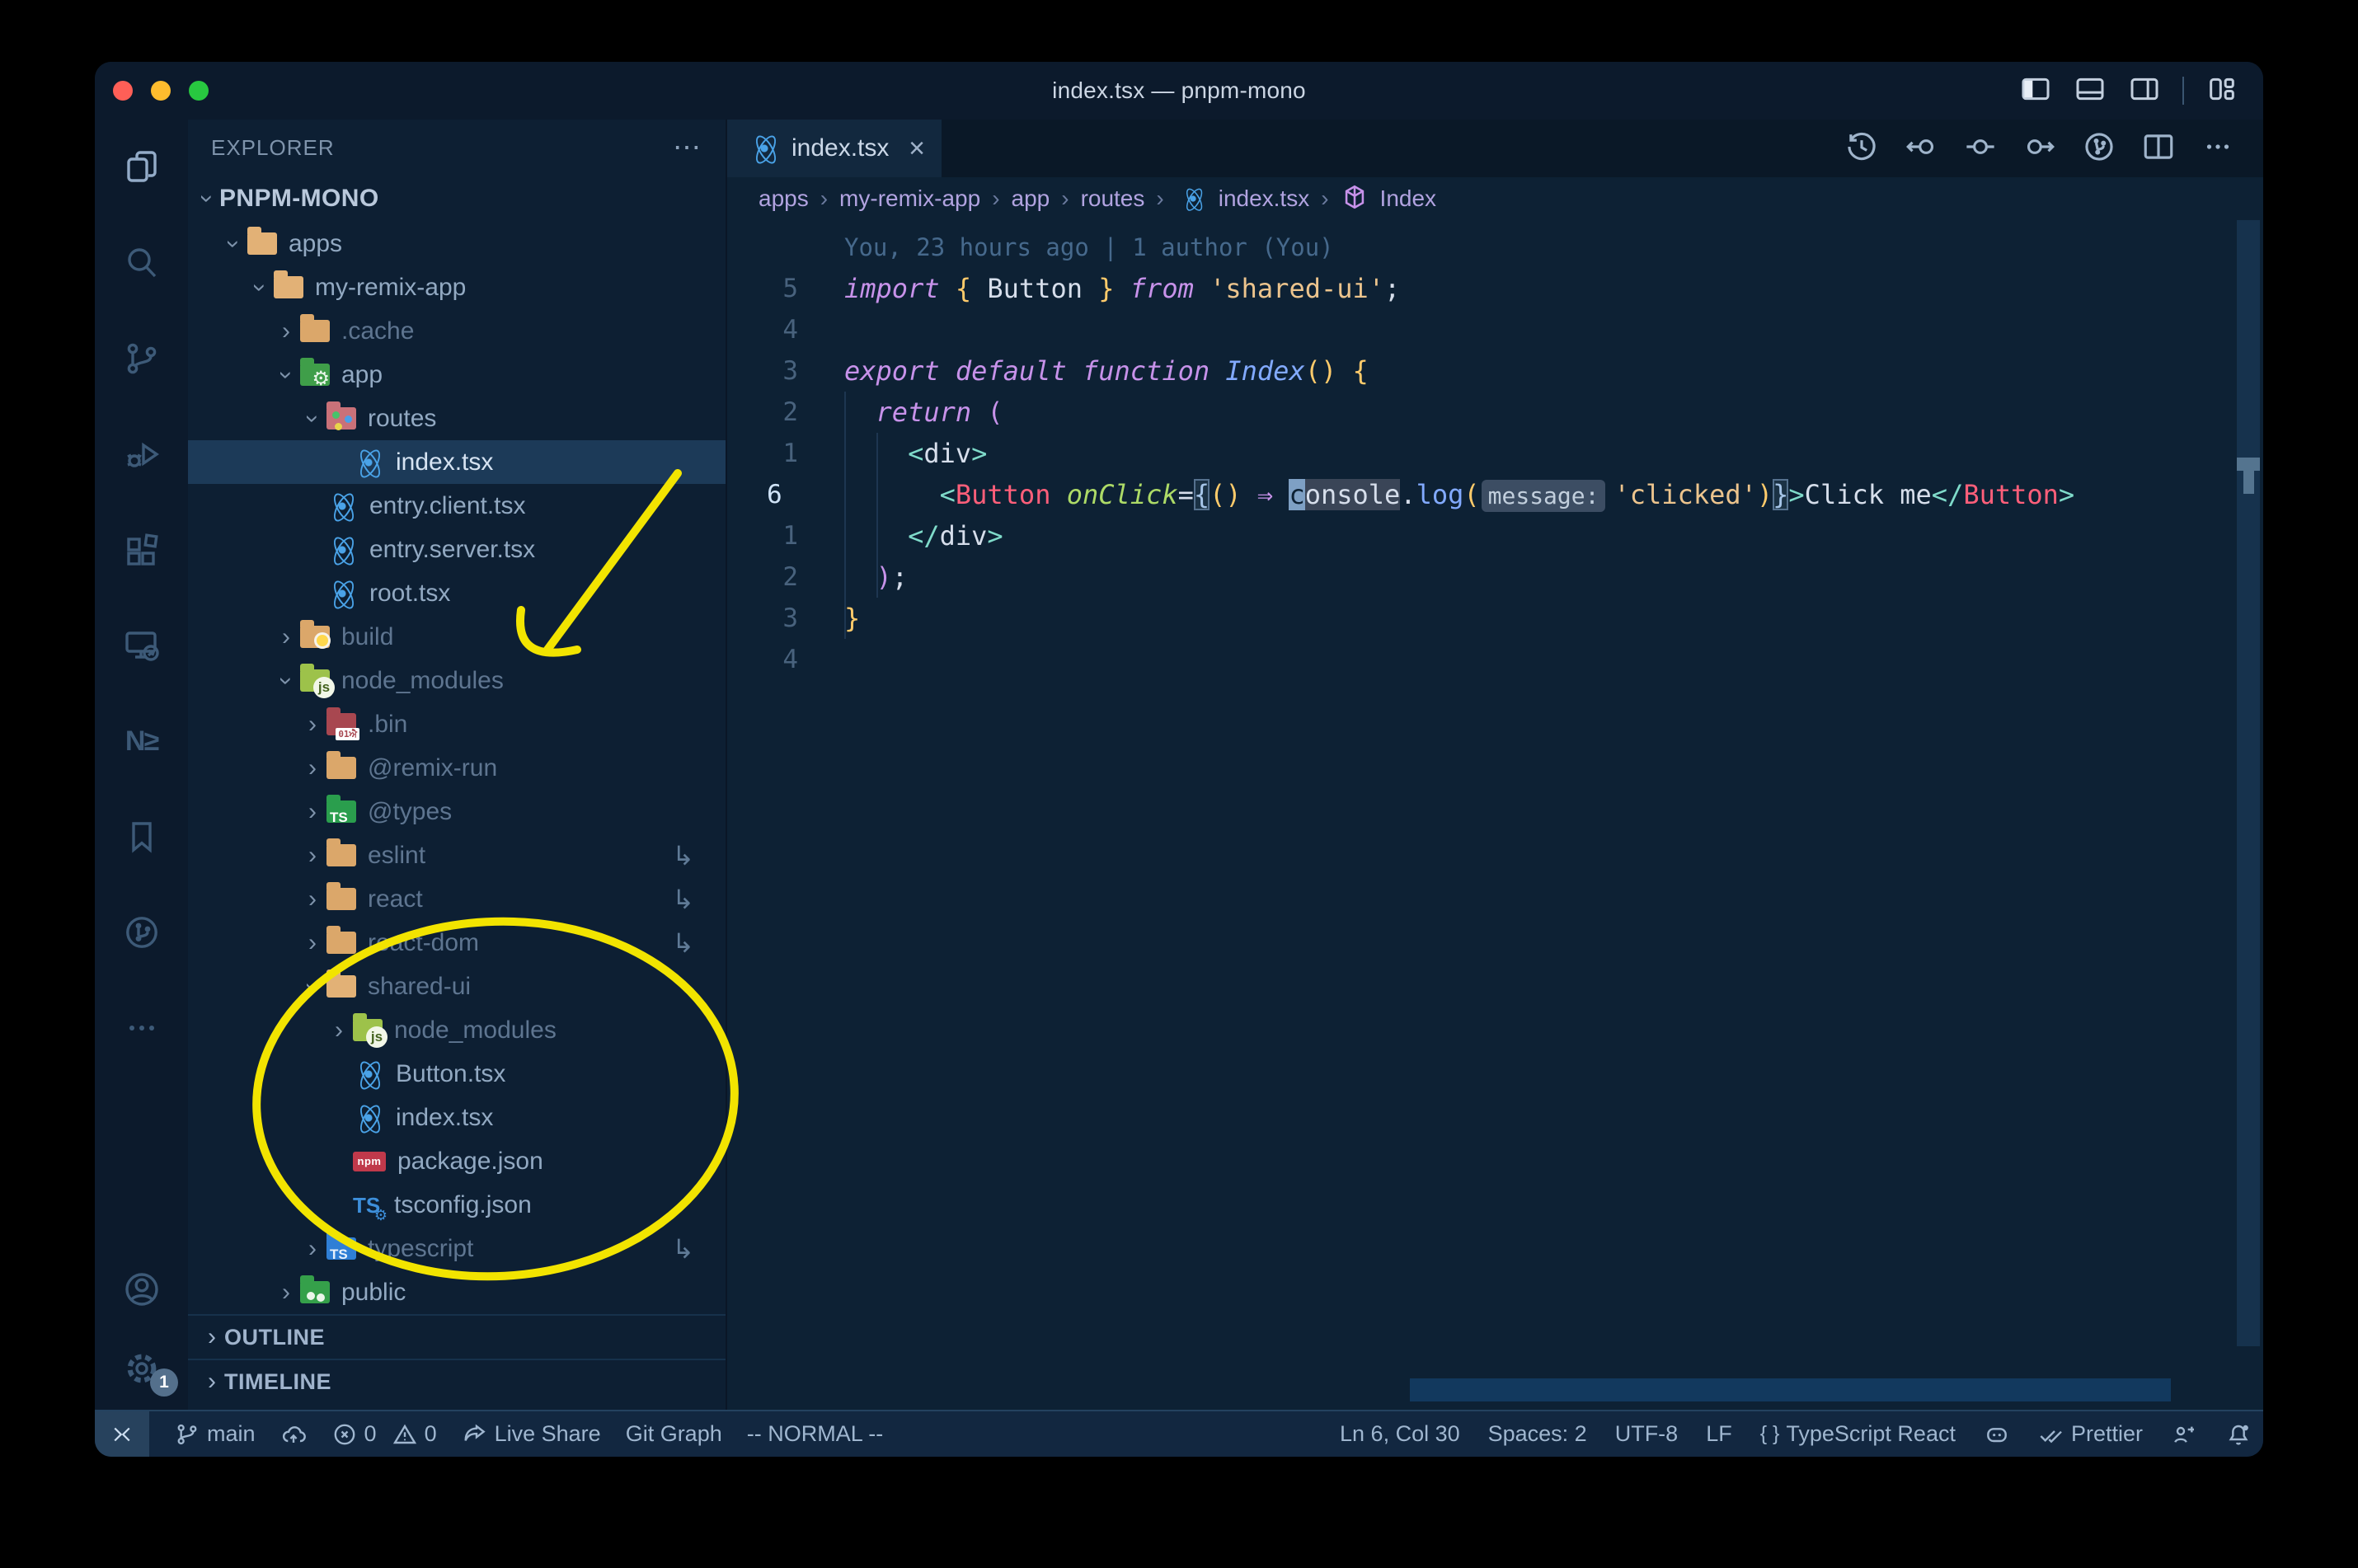  What do you see at coordinates (1921, 148) in the screenshot?
I see `previous-change-icon` at bounding box center [1921, 148].